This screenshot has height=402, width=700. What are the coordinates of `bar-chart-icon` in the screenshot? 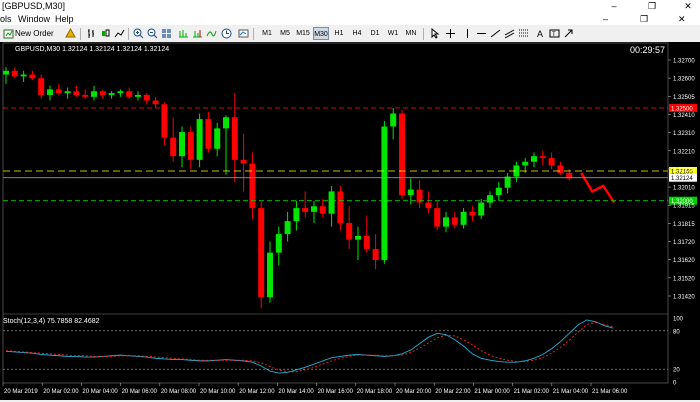 It's located at (91, 33).